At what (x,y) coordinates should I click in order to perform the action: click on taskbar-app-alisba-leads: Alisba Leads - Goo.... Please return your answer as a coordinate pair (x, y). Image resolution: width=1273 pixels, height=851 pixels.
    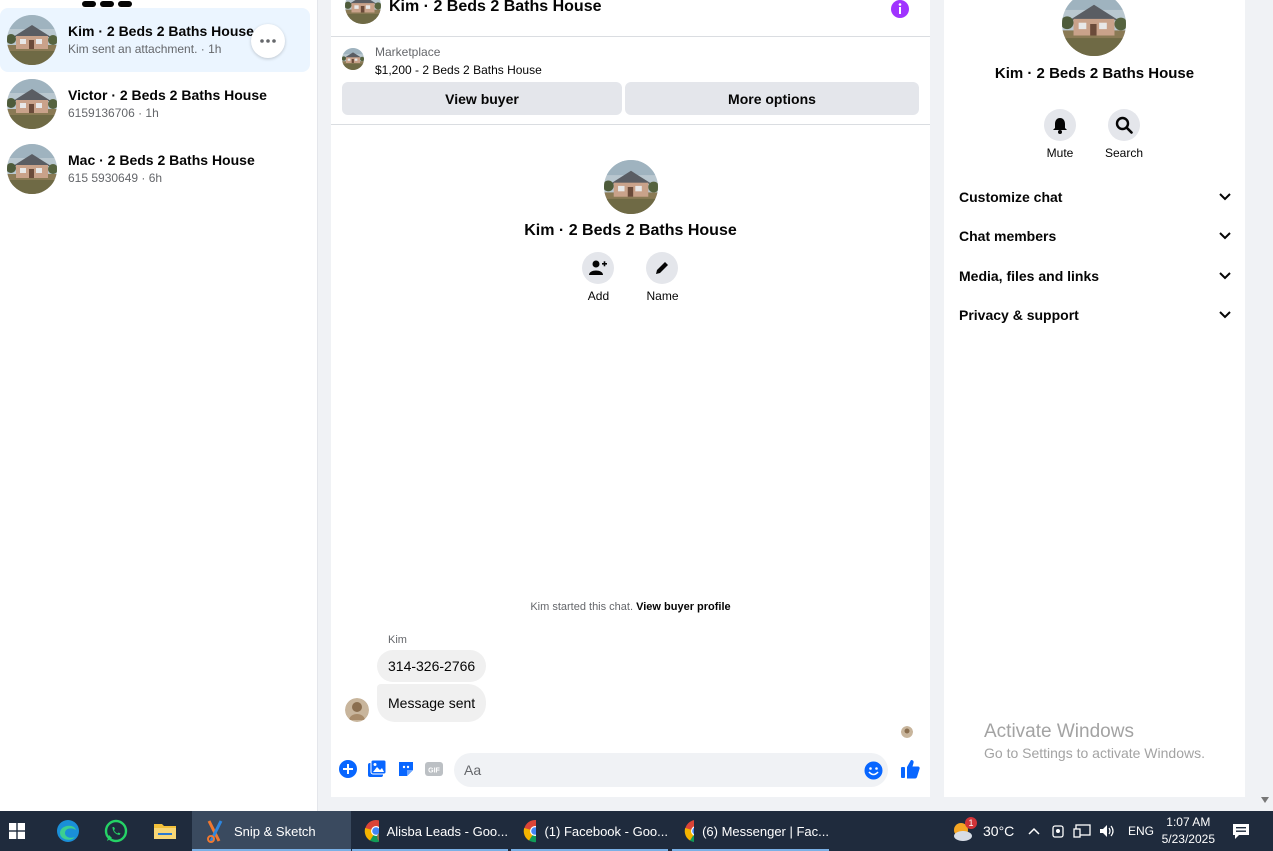
    Looking at the image, I should click on (430, 831).